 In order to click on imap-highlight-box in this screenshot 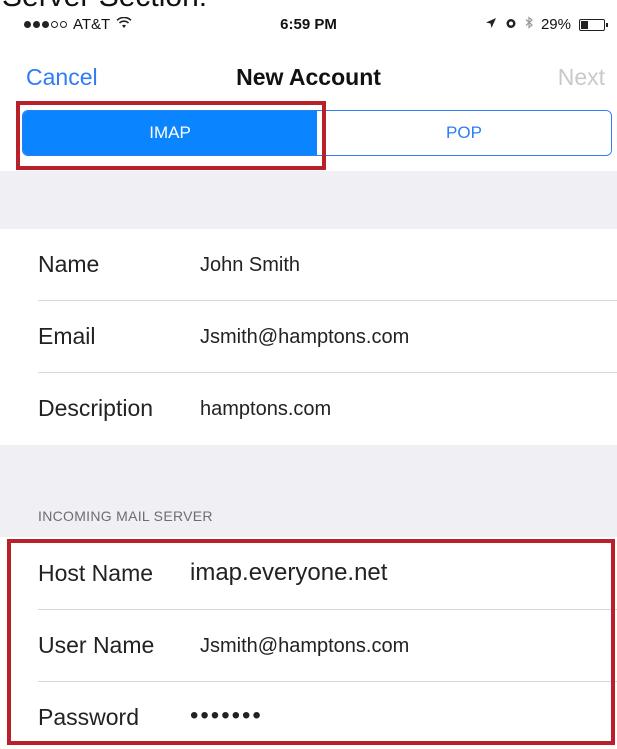, I will do `click(171, 135)`.